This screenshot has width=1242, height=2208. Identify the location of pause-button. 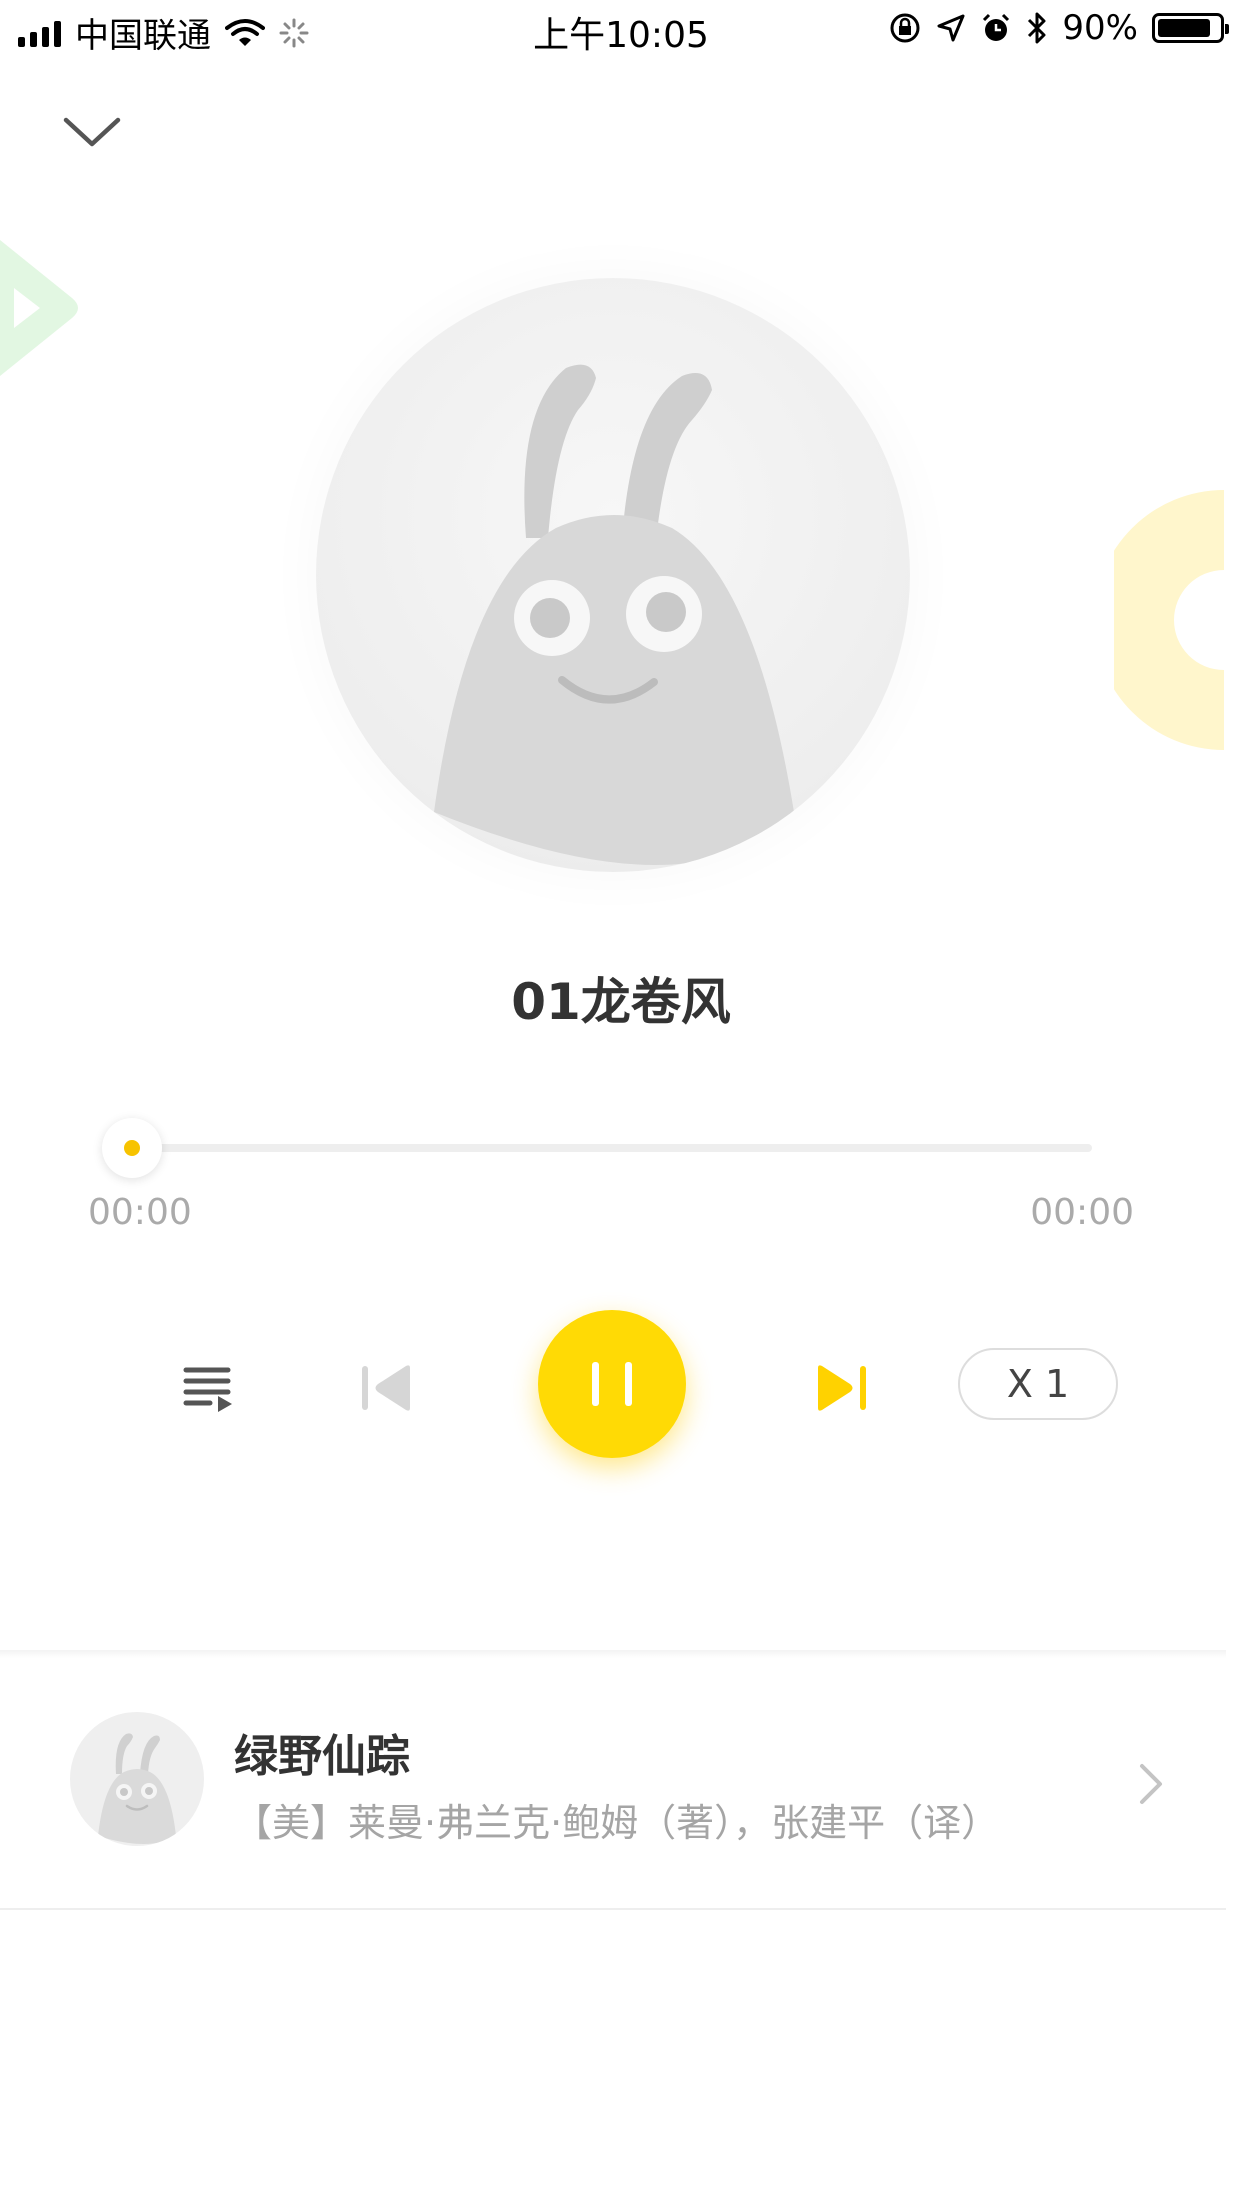
(612, 1384).